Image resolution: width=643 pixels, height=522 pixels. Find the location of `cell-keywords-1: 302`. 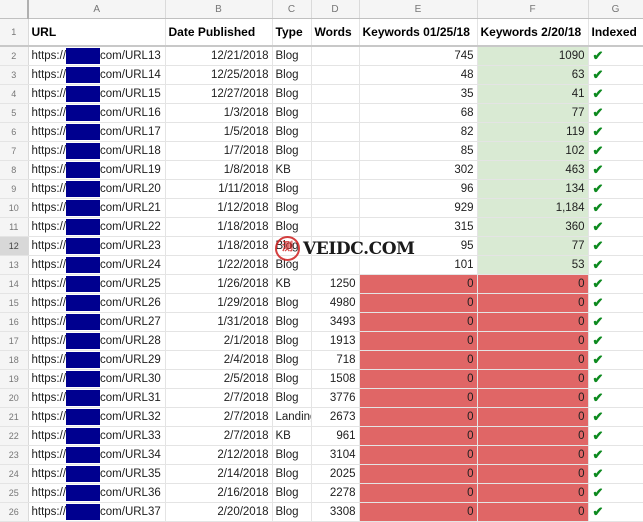

cell-keywords-1: 302 is located at coordinates (418, 170).